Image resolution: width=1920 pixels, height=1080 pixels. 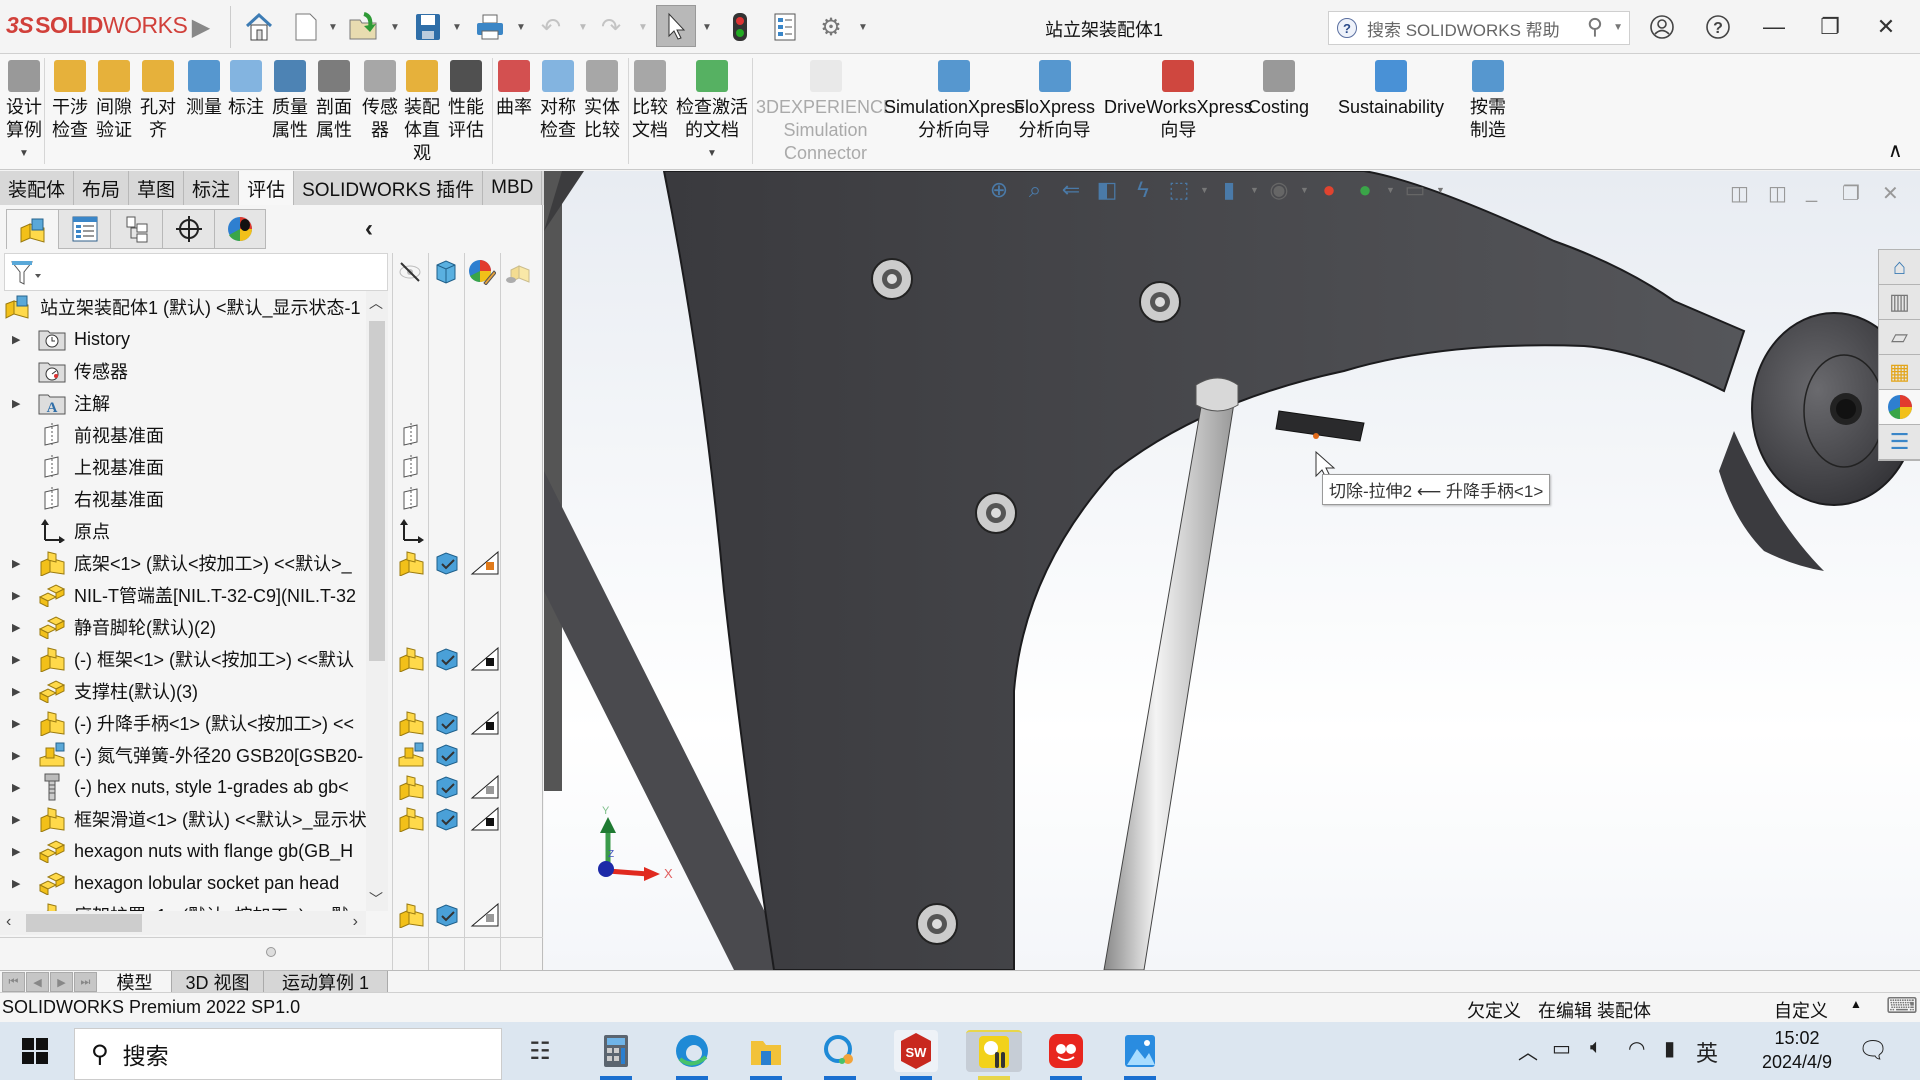 I want to click on view-settings-icon: ▭, so click(x=1415, y=190).